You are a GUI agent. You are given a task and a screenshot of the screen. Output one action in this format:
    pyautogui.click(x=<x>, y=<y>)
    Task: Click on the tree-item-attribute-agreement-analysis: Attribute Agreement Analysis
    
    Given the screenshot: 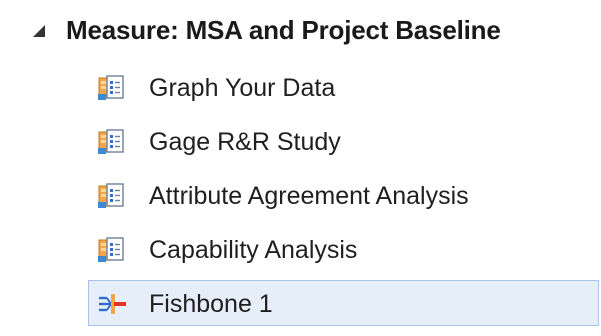 What is the action you would take?
    pyautogui.click(x=335, y=195)
    